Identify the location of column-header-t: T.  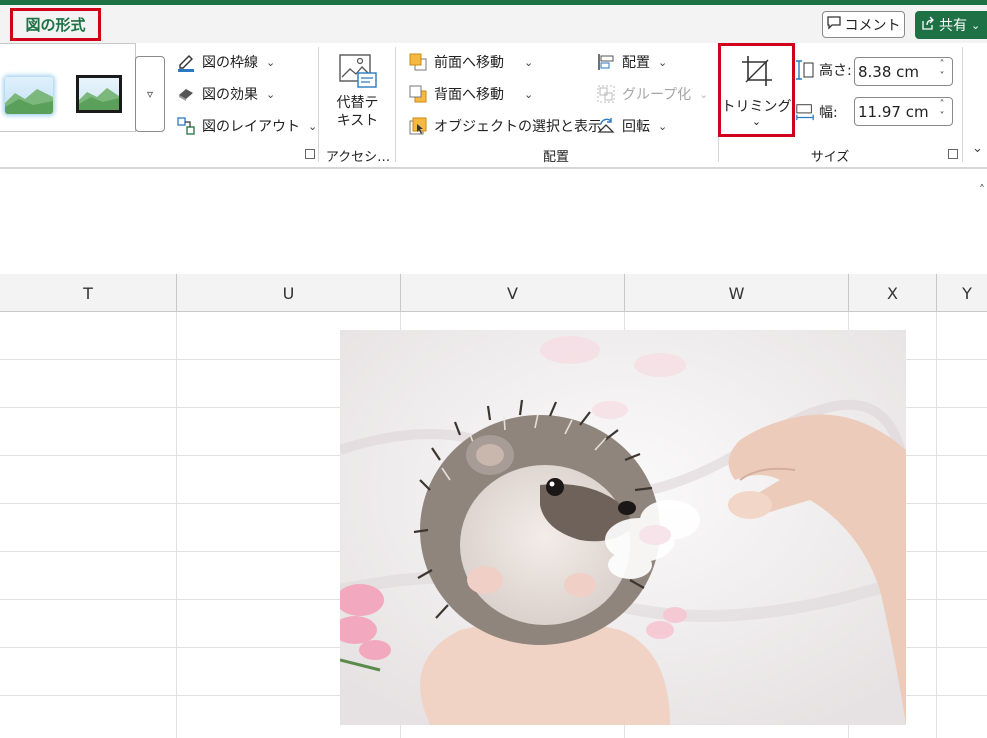
(88, 293).